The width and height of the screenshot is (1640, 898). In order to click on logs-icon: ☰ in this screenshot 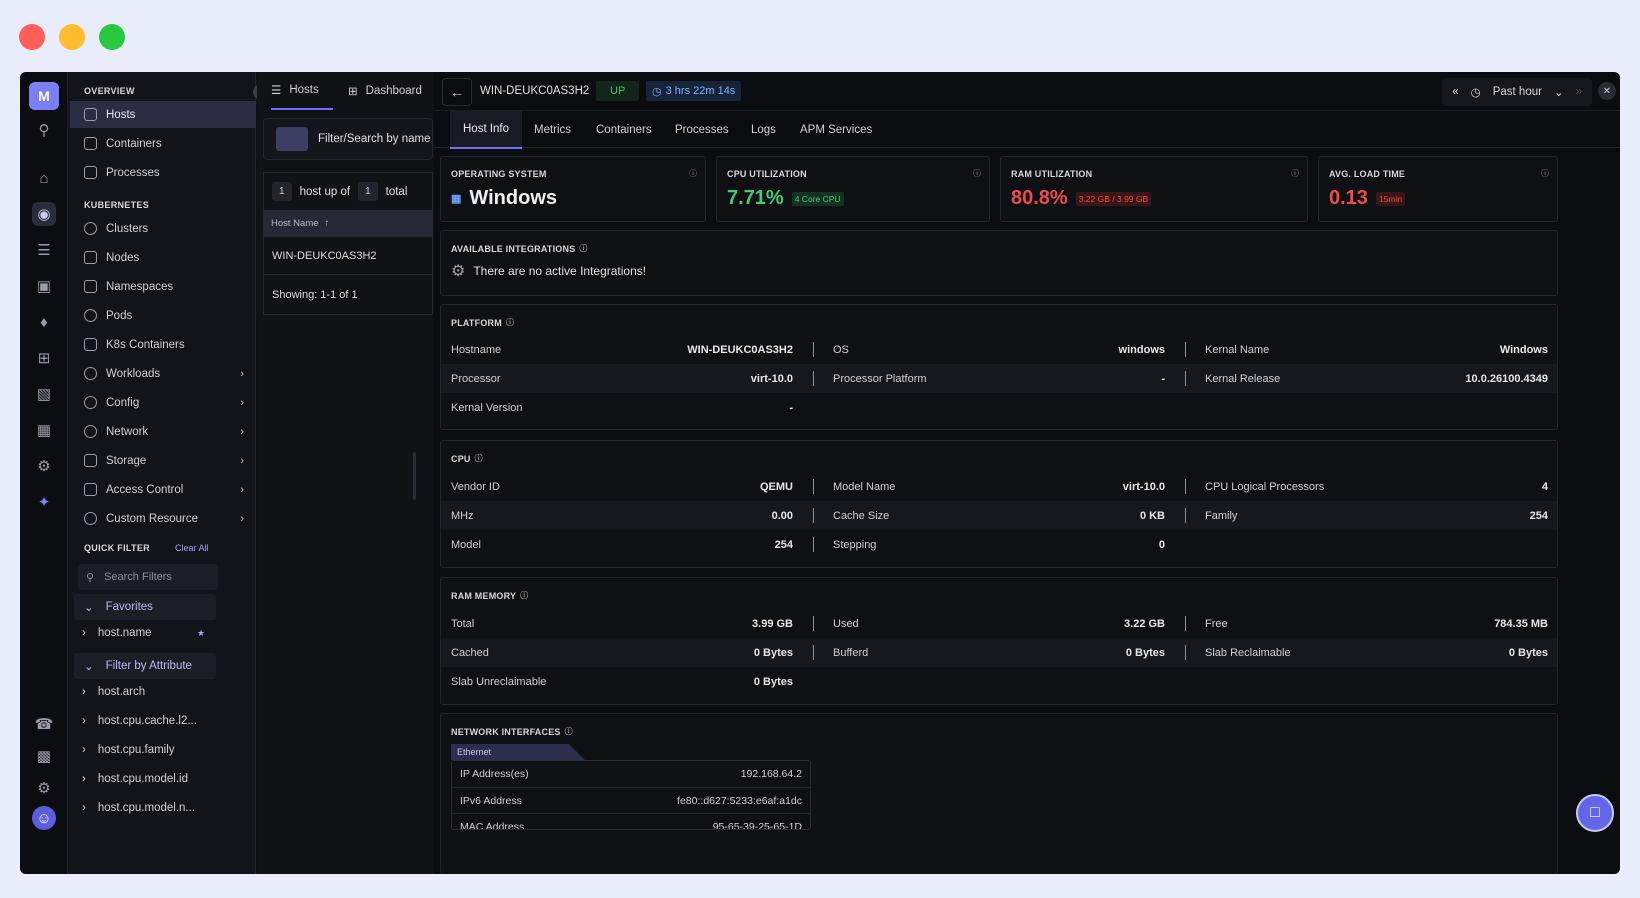, I will do `click(44, 250)`.